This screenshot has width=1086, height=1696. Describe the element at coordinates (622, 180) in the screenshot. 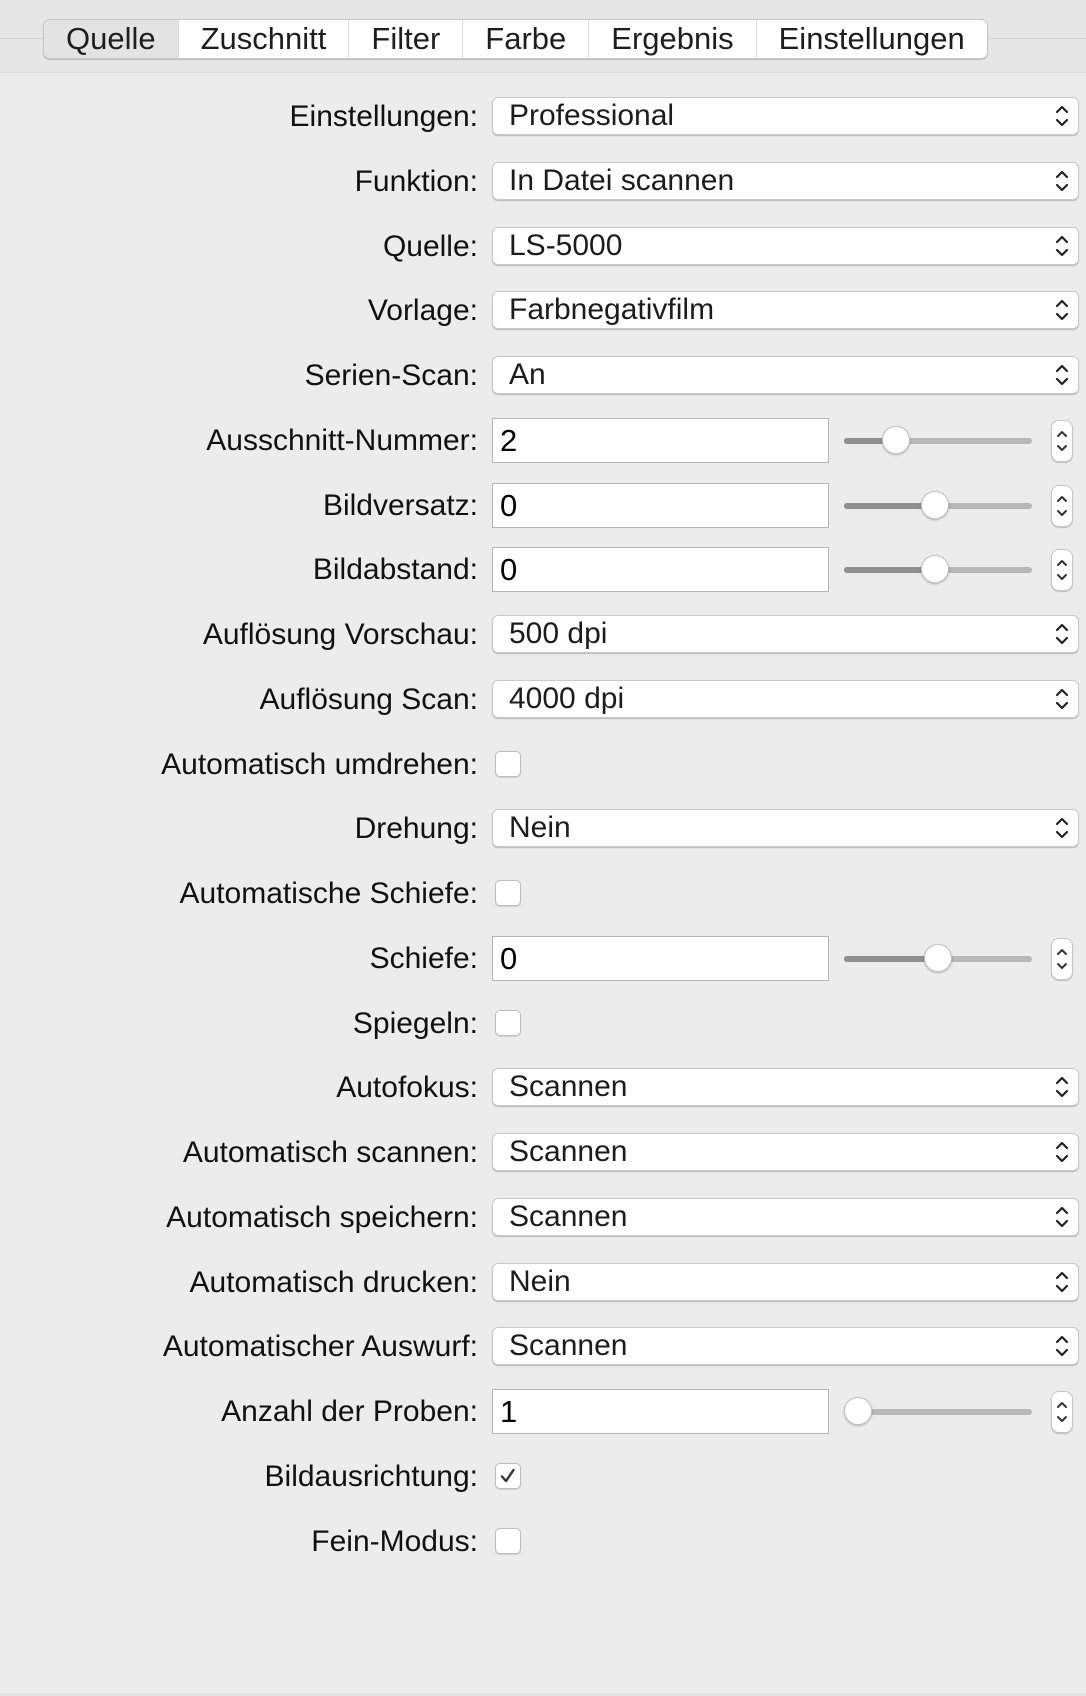

I see `funktion-value: In Datei scannen` at that location.